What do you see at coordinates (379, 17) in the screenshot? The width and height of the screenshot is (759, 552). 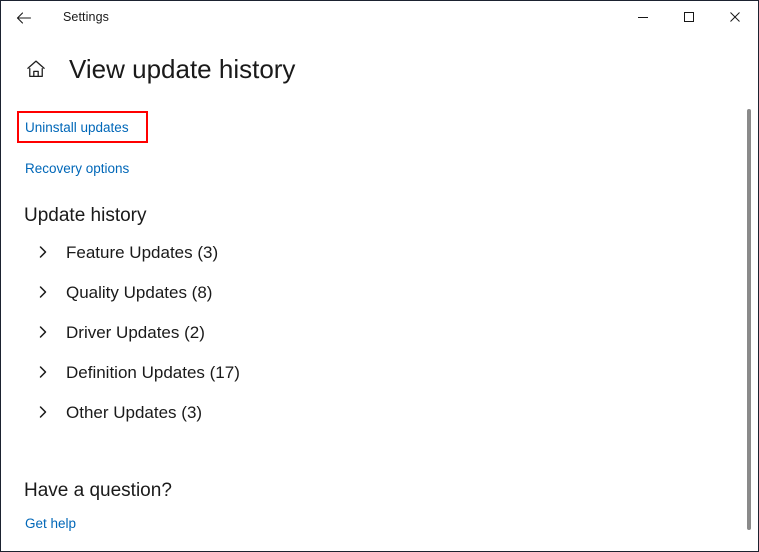 I see `title-bar: Settings` at bounding box center [379, 17].